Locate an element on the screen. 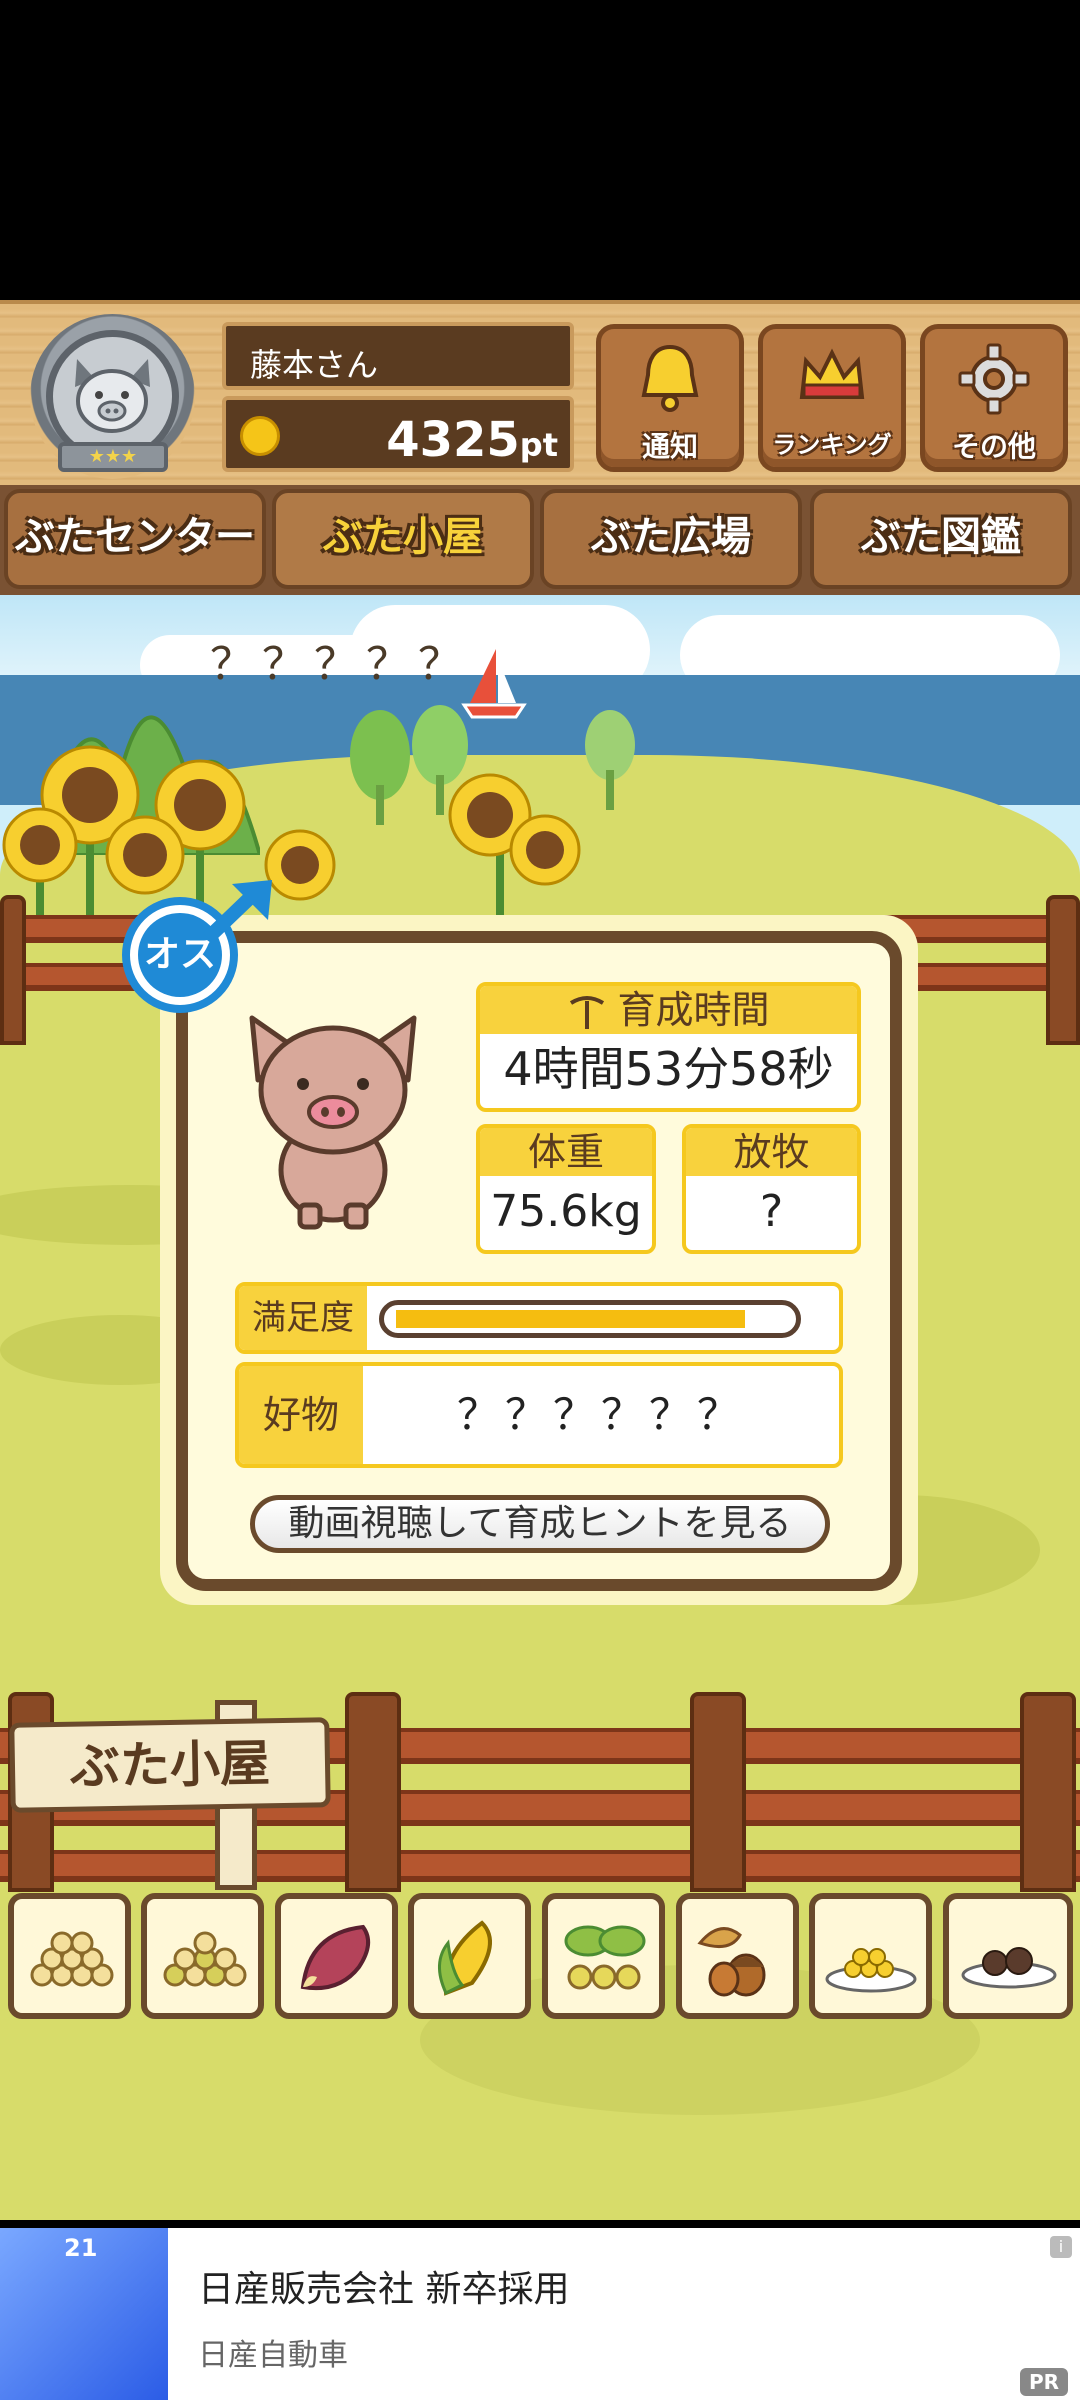 The width and height of the screenshot is (1080, 2400). food-slot-corn is located at coordinates (469, 1956).